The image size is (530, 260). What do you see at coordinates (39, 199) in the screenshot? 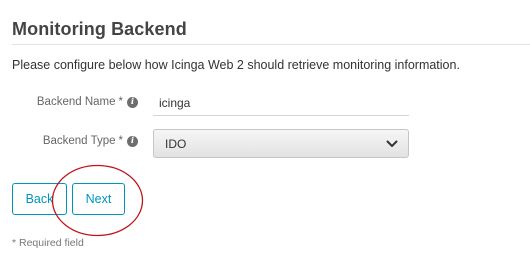
I see `back-button: Back` at bounding box center [39, 199].